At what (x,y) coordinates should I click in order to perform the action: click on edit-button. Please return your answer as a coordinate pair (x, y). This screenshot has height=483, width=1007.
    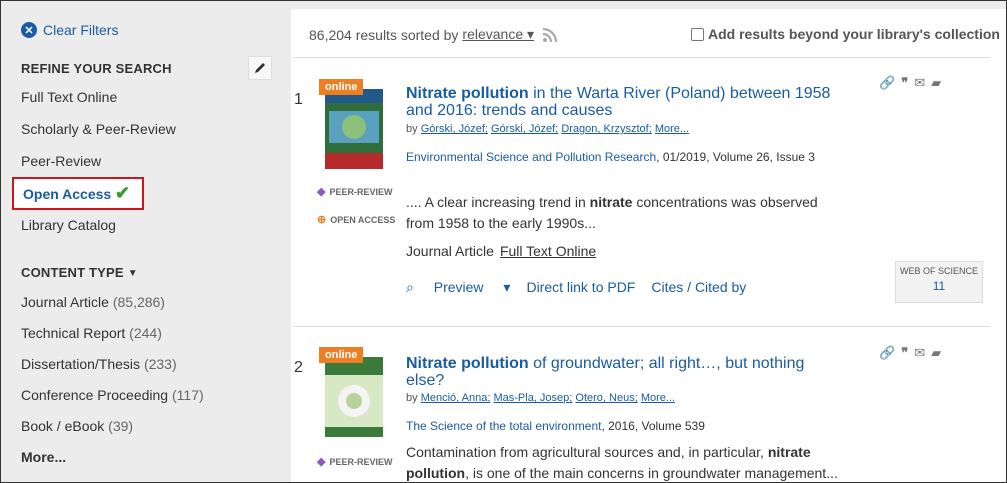
    Looking at the image, I should click on (260, 68).